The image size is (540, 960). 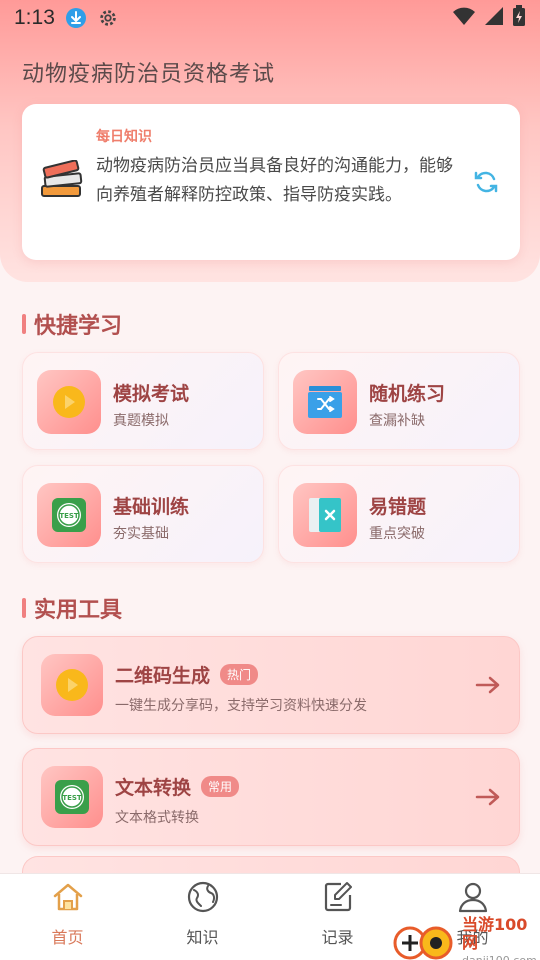 What do you see at coordinates (68, 899) in the screenshot?
I see `home-icon` at bounding box center [68, 899].